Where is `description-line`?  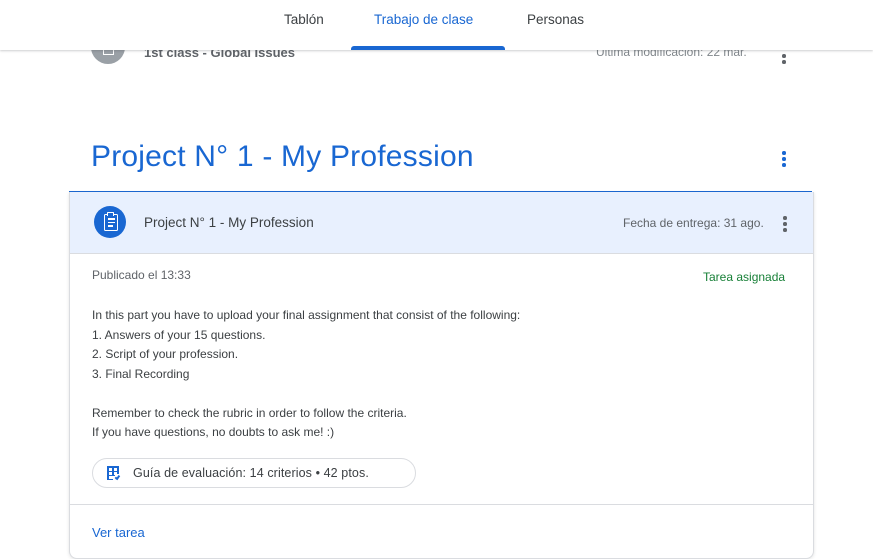 description-line is located at coordinates (417, 394).